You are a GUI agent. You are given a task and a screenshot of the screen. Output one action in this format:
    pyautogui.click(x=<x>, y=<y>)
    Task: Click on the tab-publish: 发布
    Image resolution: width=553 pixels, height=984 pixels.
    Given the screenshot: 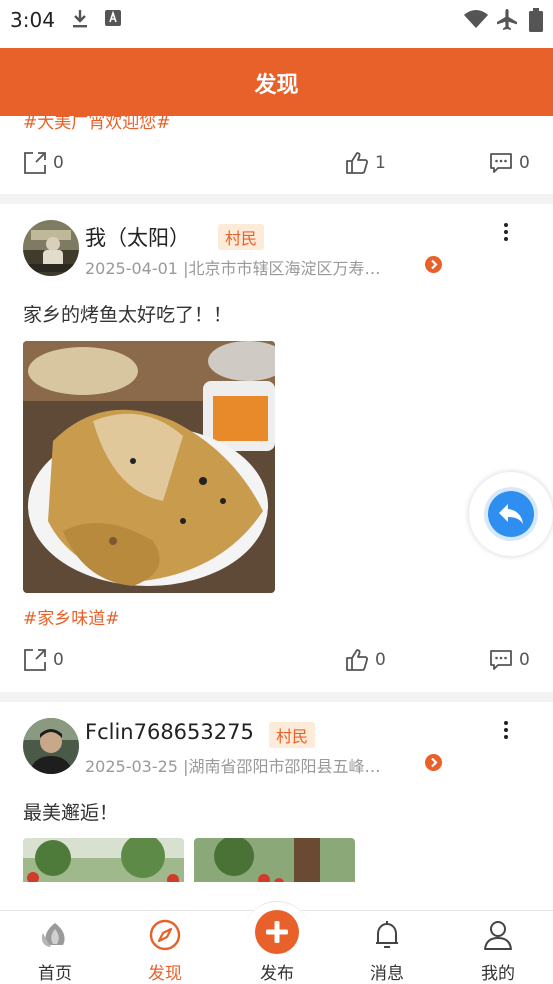 What is the action you would take?
    pyautogui.click(x=277, y=942)
    